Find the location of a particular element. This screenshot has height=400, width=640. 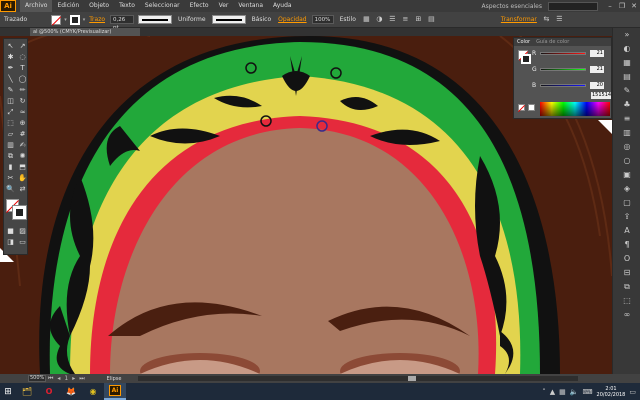

zoom-tool-icon: 🔍 is located at coordinates (10, 189).